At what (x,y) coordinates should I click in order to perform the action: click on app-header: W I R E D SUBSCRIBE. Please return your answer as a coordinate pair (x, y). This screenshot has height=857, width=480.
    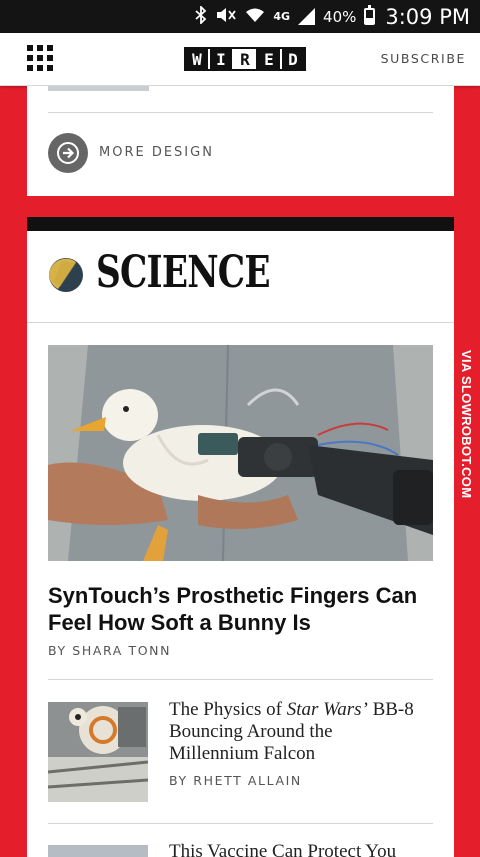
    Looking at the image, I should click on (240, 59).